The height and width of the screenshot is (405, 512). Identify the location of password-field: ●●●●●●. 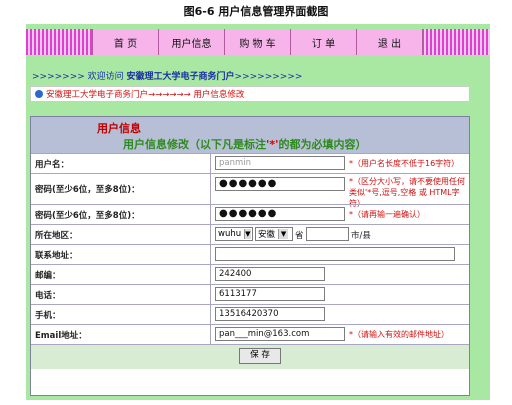
(280, 184).